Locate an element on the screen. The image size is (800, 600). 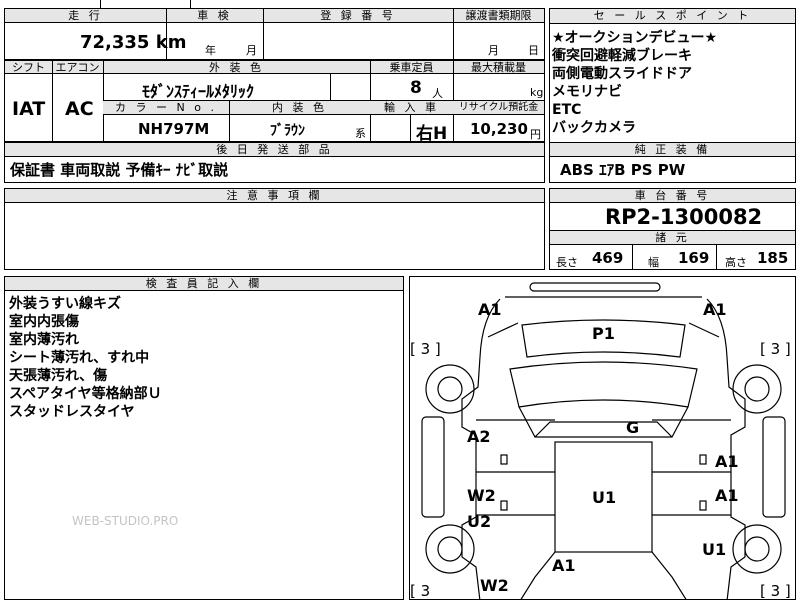
inspector-note: シート薄汚れ、すれ中 is located at coordinates (79, 358).